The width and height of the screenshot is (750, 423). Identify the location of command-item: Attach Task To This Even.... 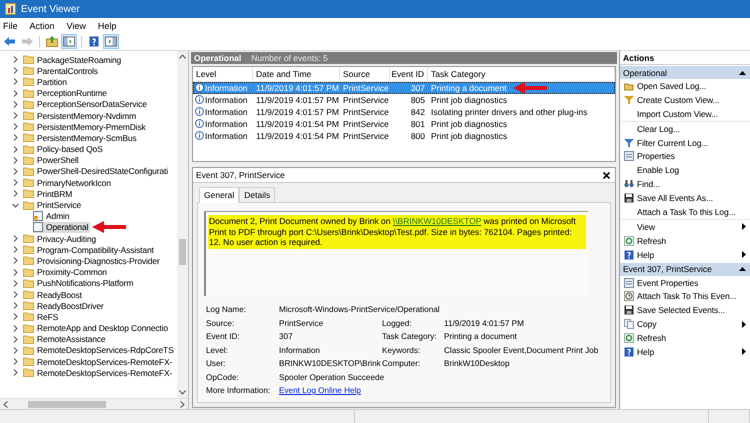
(685, 296).